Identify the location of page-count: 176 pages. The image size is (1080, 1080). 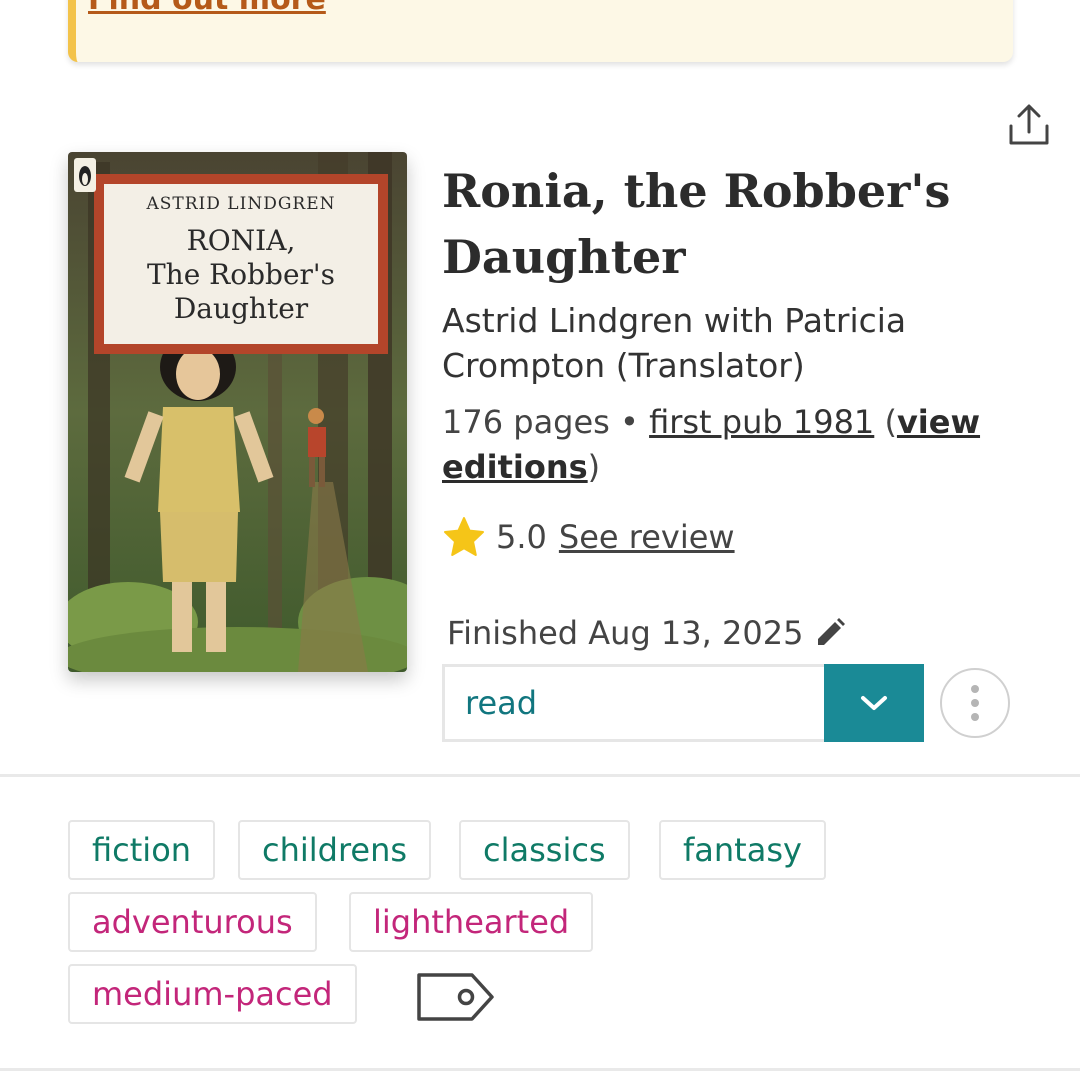
(526, 422).